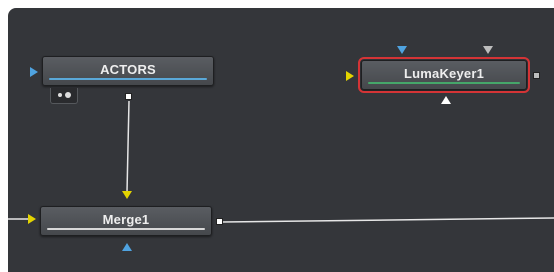  Describe the element at coordinates (60, 95) in the screenshot. I see `badge-dot-small-icon` at that location.